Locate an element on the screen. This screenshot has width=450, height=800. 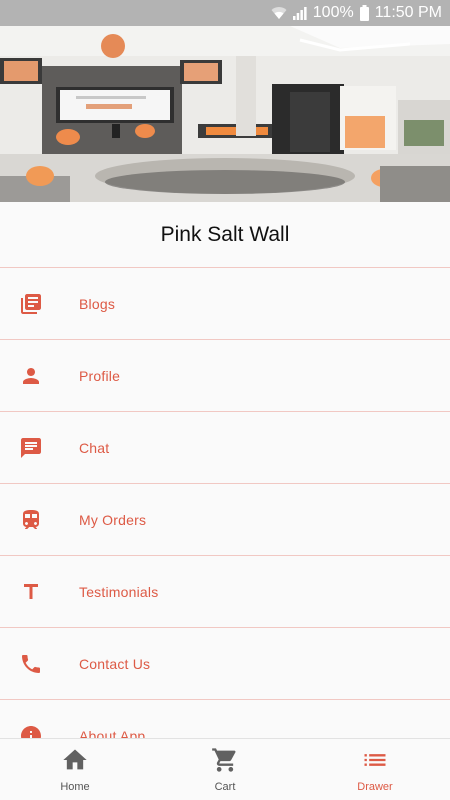
menu-item-label: About App is located at coordinates (112, 733).